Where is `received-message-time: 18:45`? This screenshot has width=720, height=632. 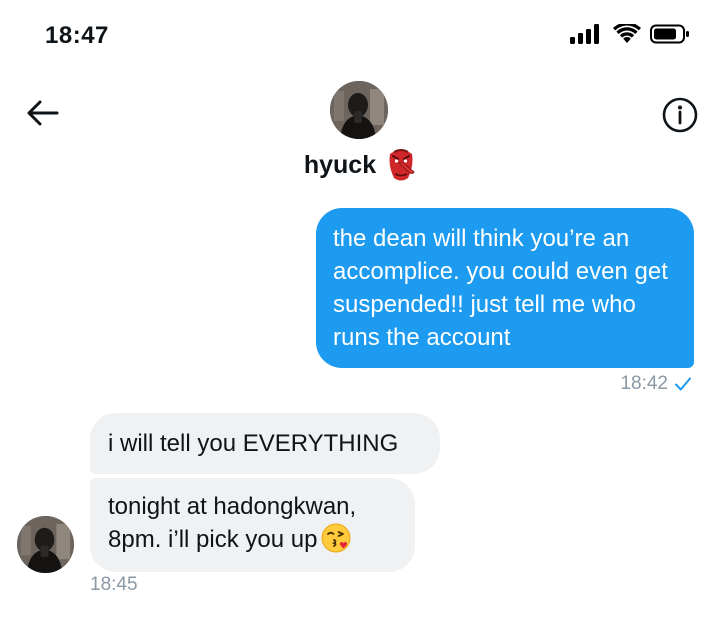
received-message-time: 18:45 is located at coordinates (114, 584).